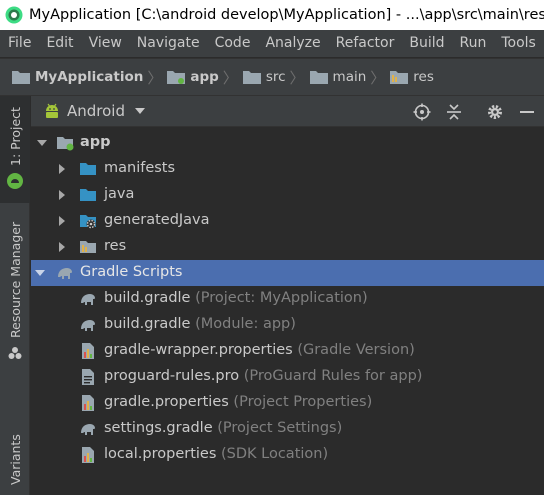  I want to click on resource-manager-icon, so click(15, 353).